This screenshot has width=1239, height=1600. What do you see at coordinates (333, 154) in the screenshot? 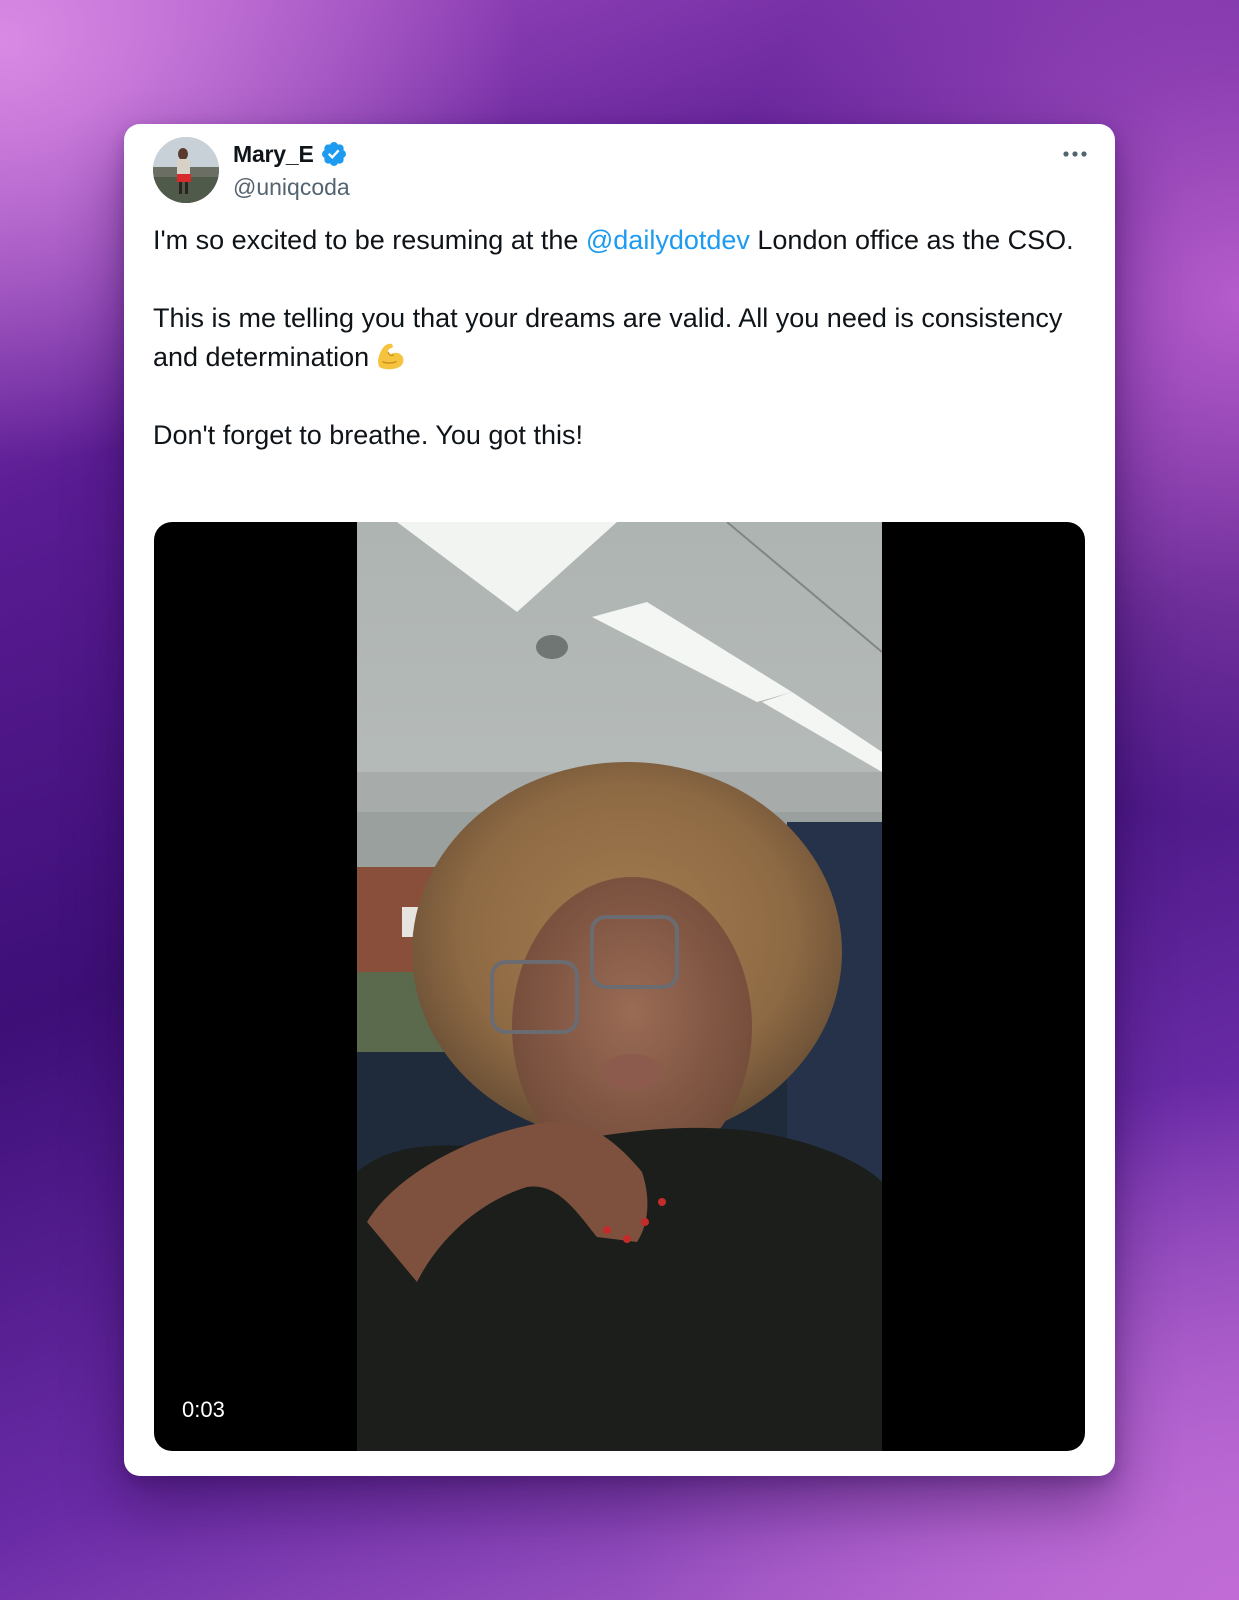
I see `verified-badge-icon` at bounding box center [333, 154].